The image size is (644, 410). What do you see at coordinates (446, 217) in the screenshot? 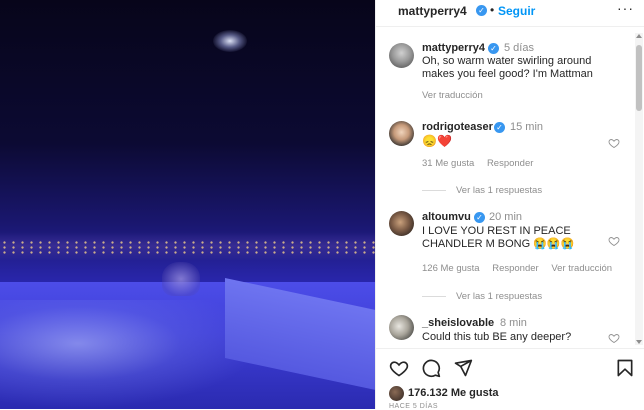
I see `comment-username: altoumvu` at bounding box center [446, 217].